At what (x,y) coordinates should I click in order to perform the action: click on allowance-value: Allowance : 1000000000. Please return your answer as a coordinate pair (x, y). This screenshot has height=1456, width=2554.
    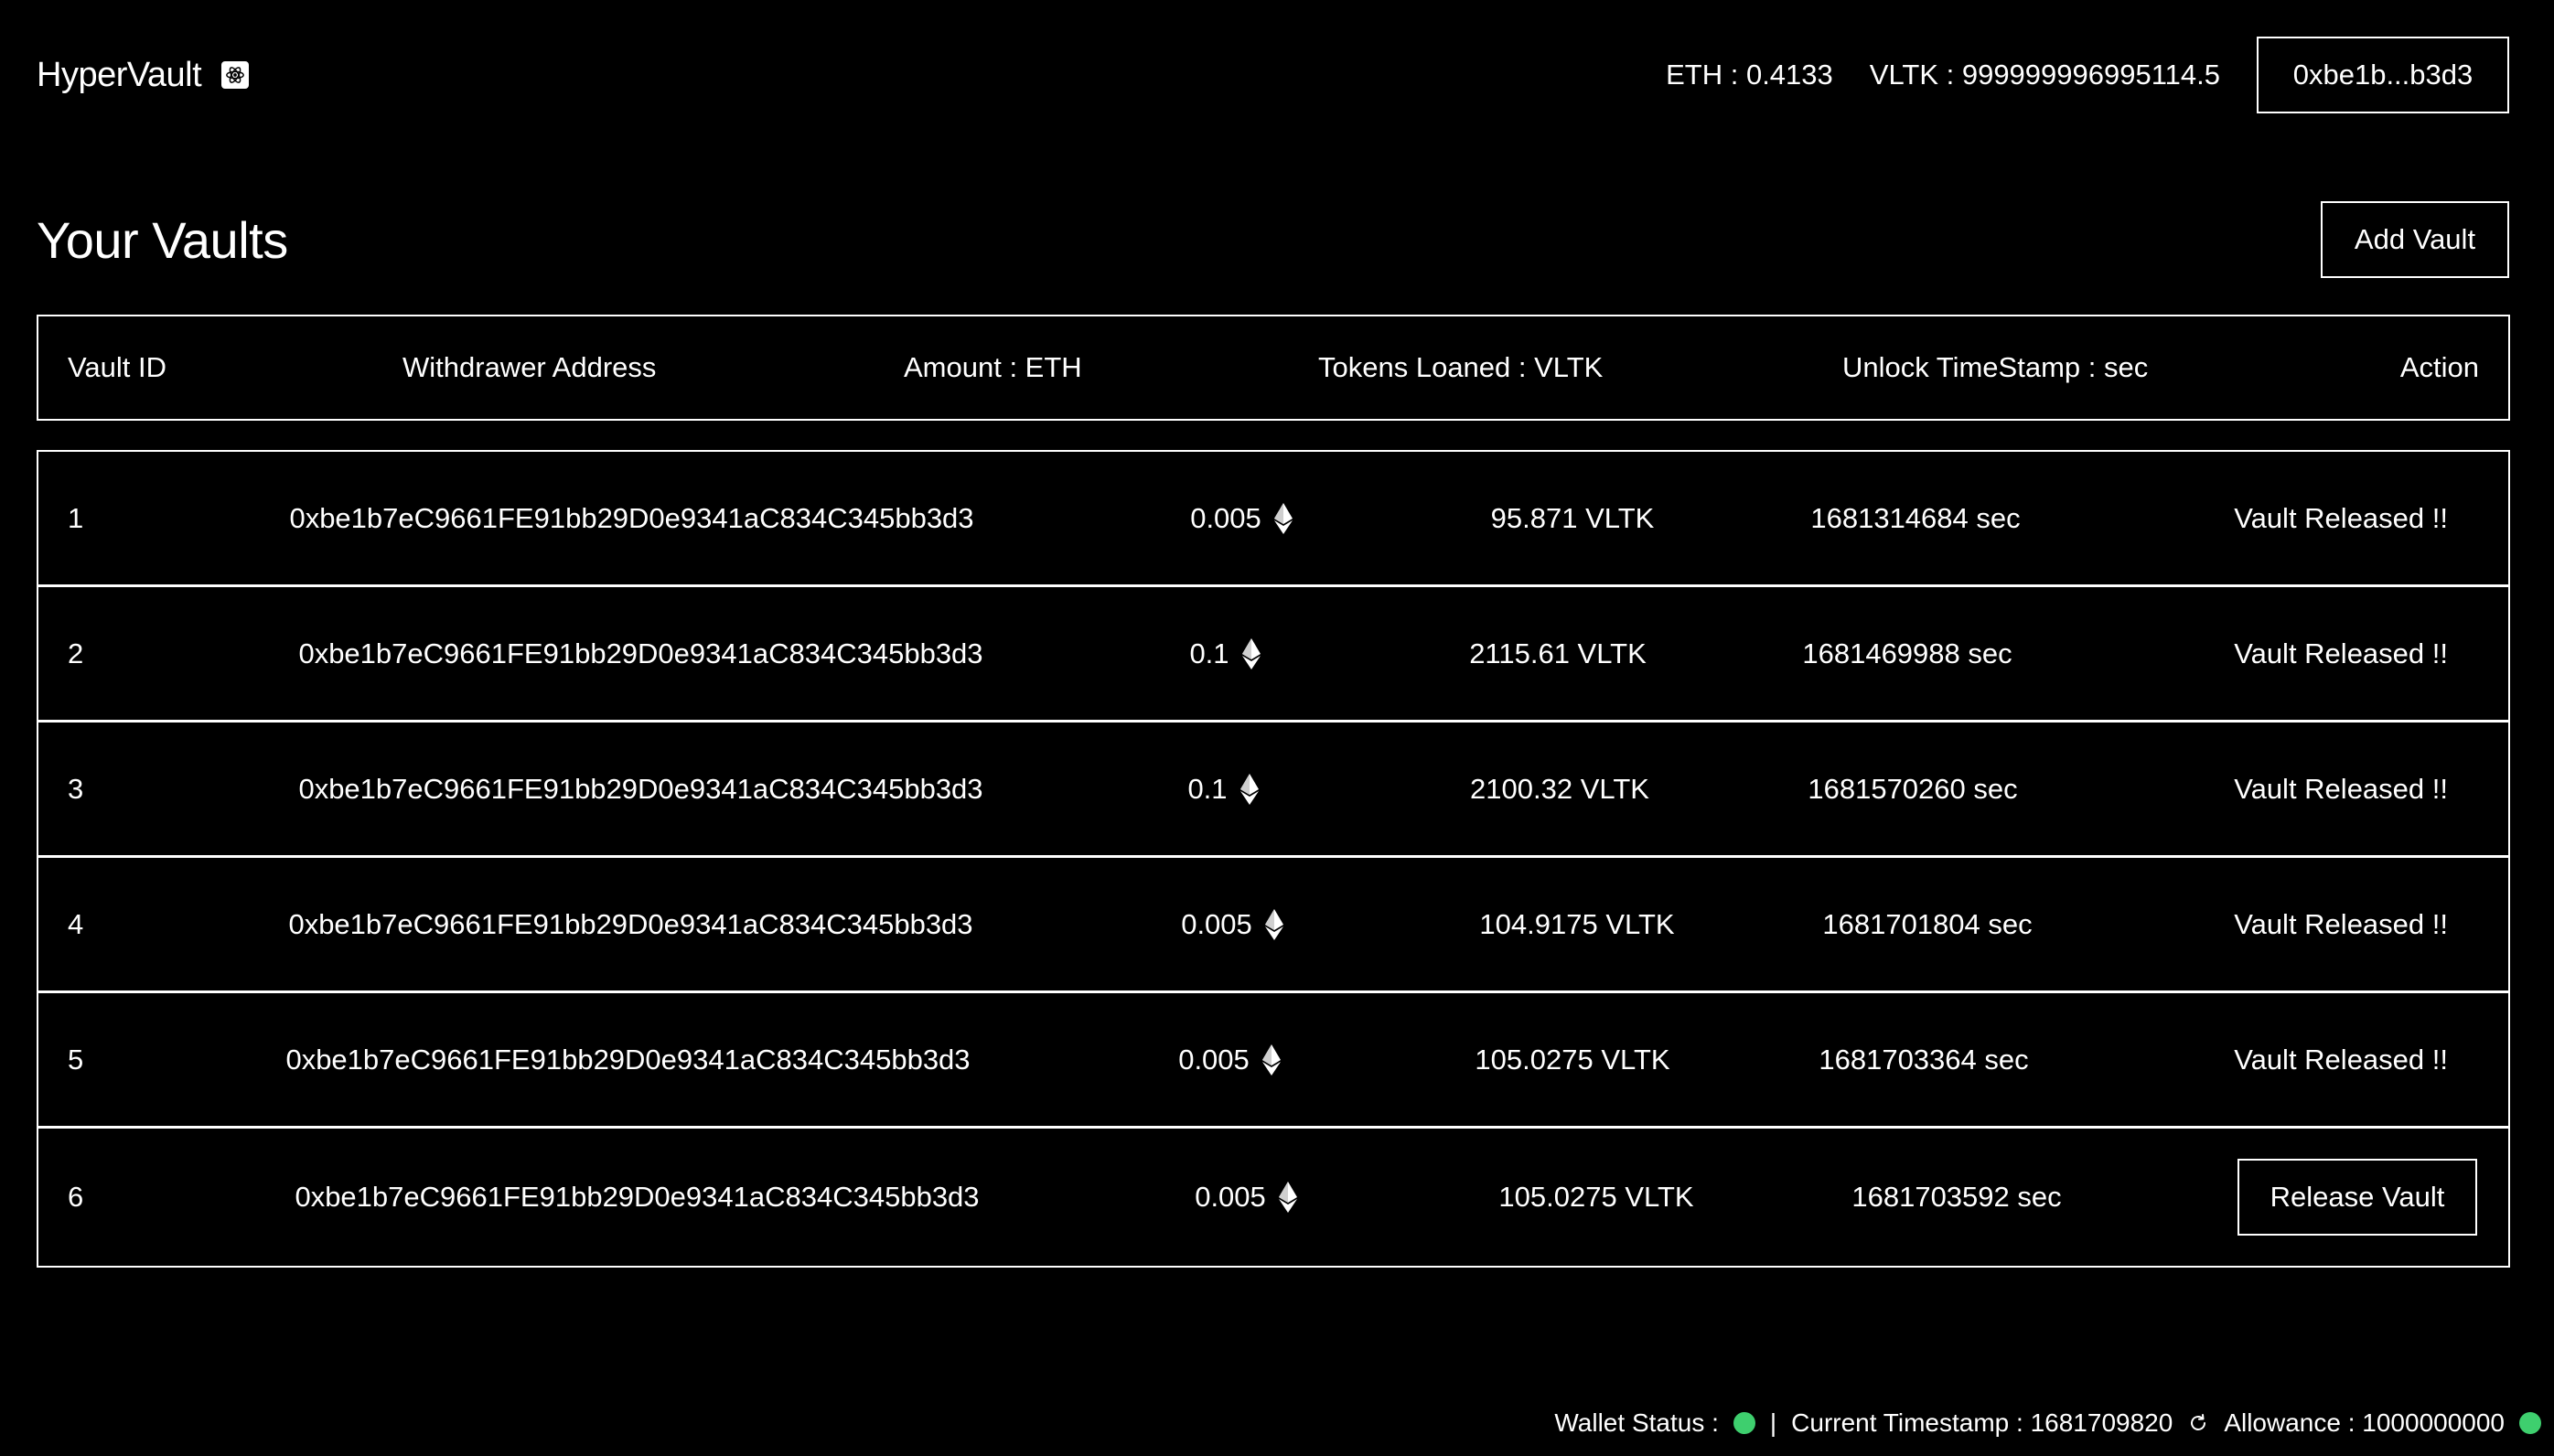
    Looking at the image, I should click on (2364, 1422).